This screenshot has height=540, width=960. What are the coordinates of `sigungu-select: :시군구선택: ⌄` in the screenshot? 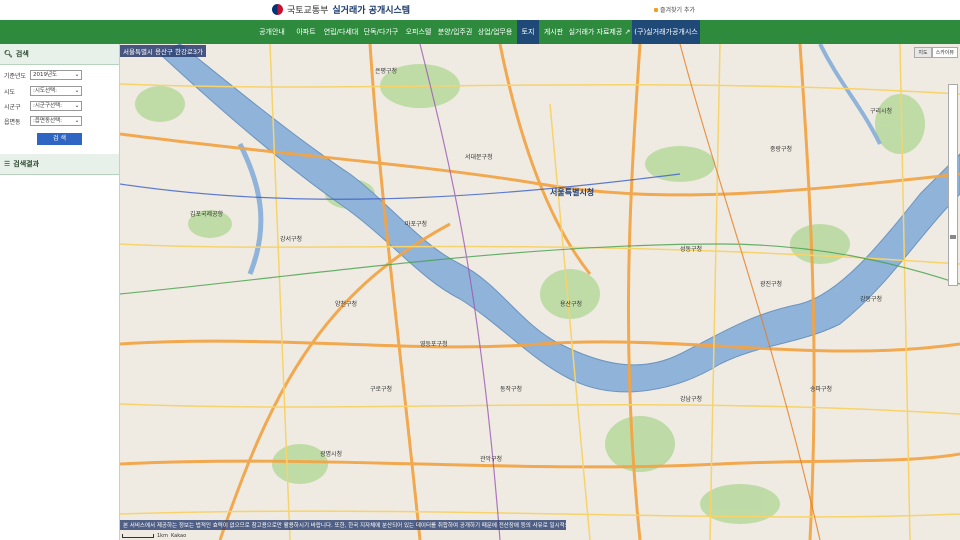 It's located at (56, 106).